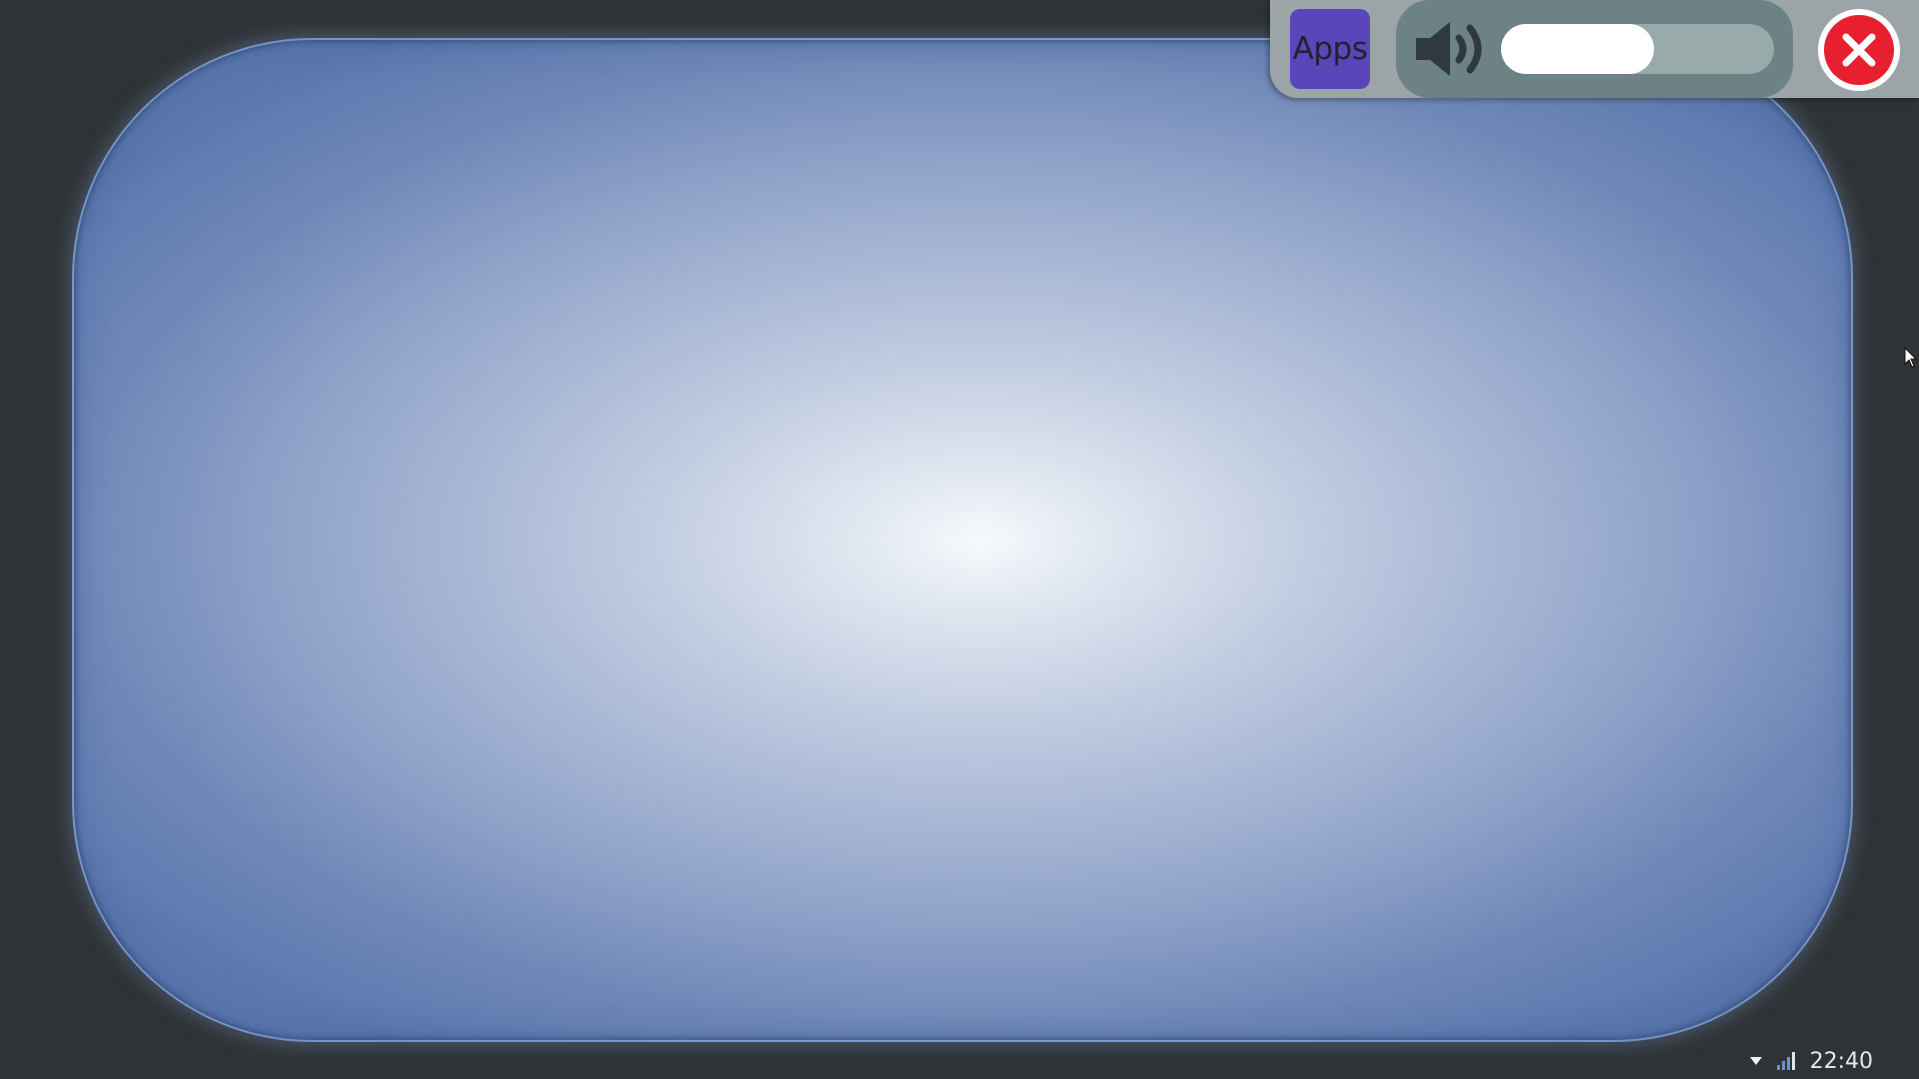 Image resolution: width=1919 pixels, height=1079 pixels. I want to click on mouse-cursor-icon, so click(1911, 357).